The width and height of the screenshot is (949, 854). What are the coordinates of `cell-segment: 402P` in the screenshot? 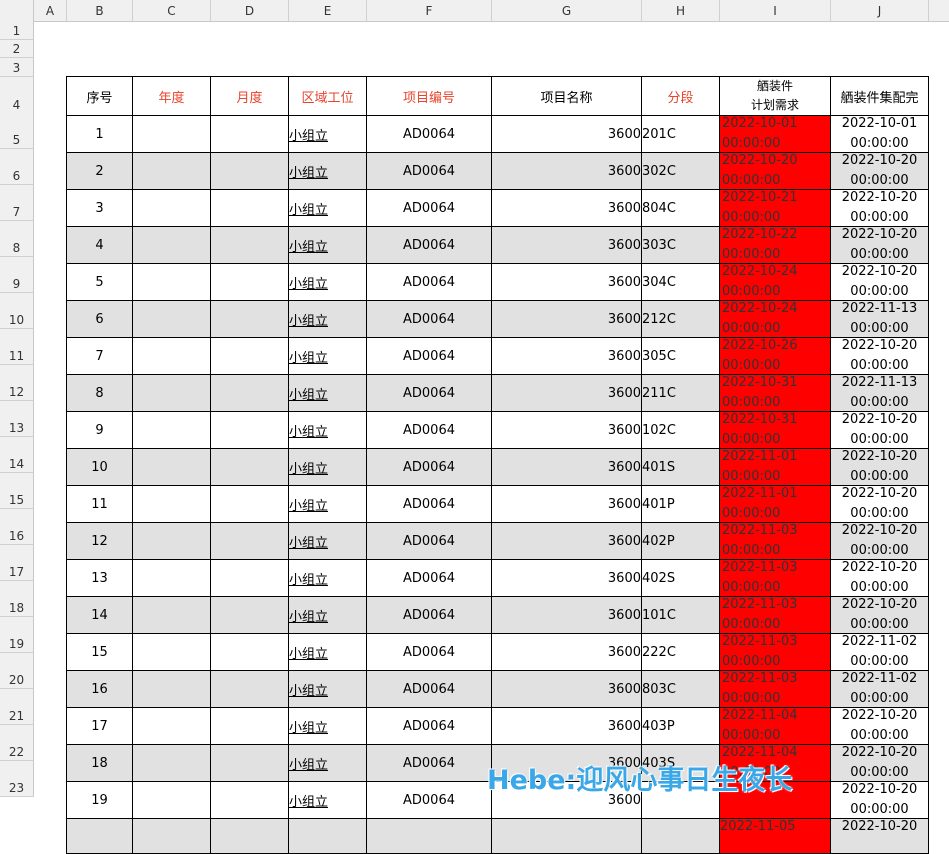 It's located at (680, 541).